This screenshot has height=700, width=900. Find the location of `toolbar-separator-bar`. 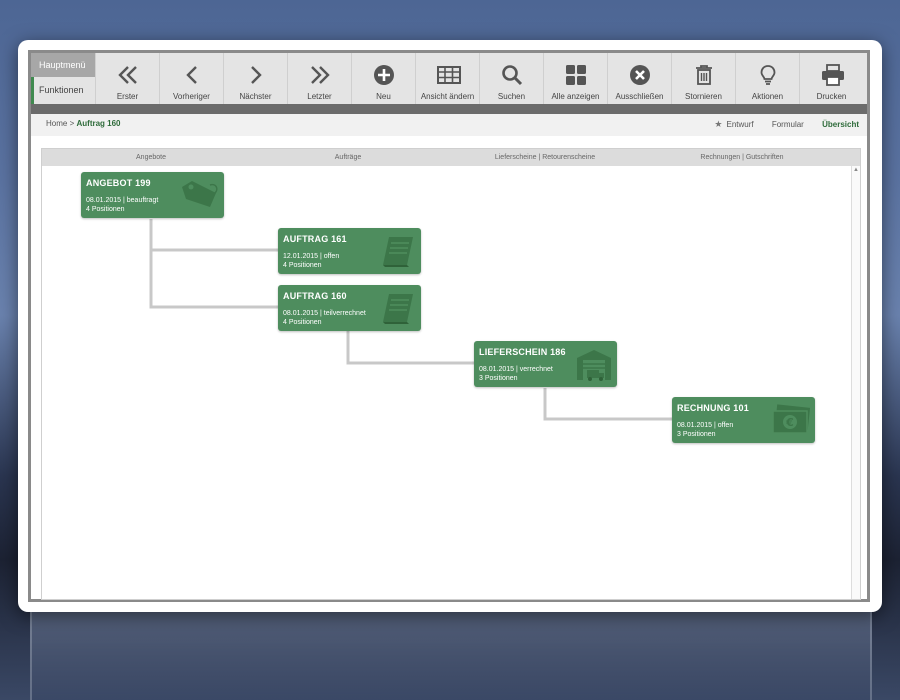

toolbar-separator-bar is located at coordinates (449, 109).